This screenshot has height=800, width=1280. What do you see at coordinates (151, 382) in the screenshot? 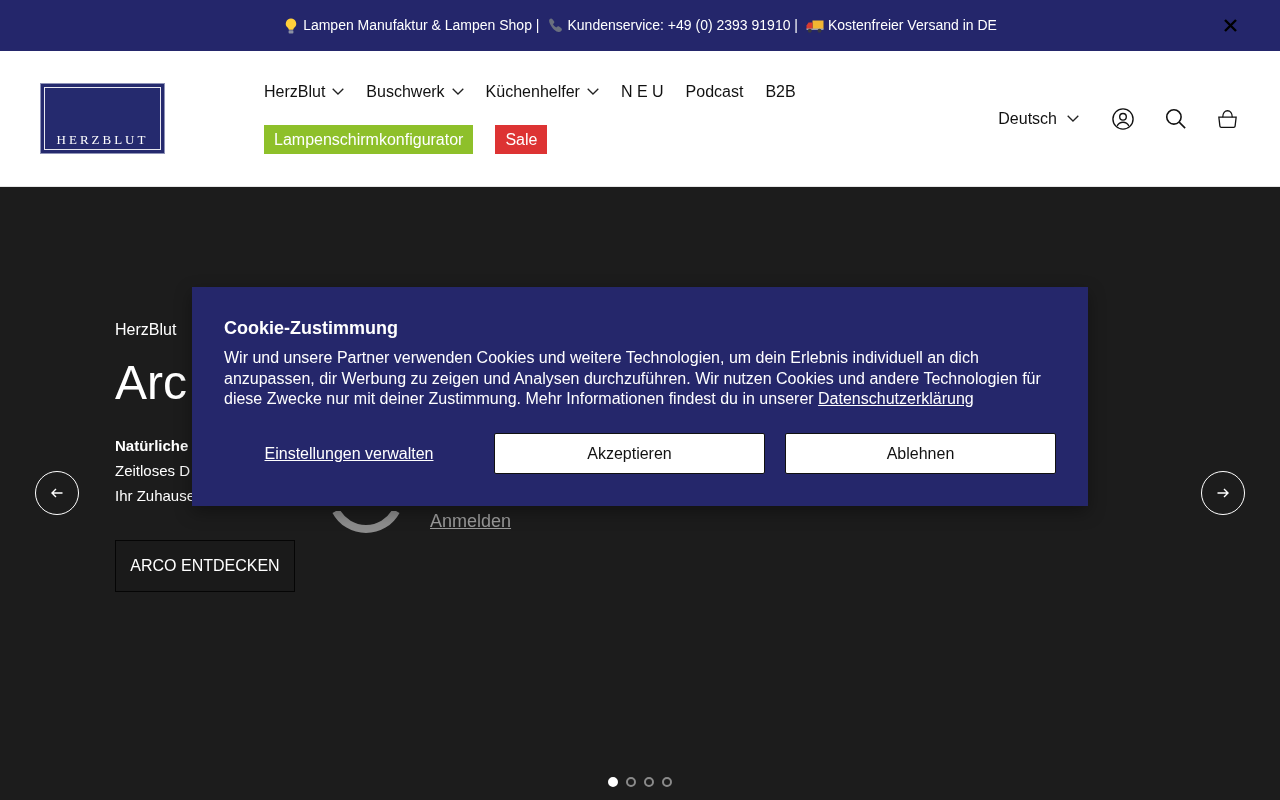
I see `hero-title: Arc` at bounding box center [151, 382].